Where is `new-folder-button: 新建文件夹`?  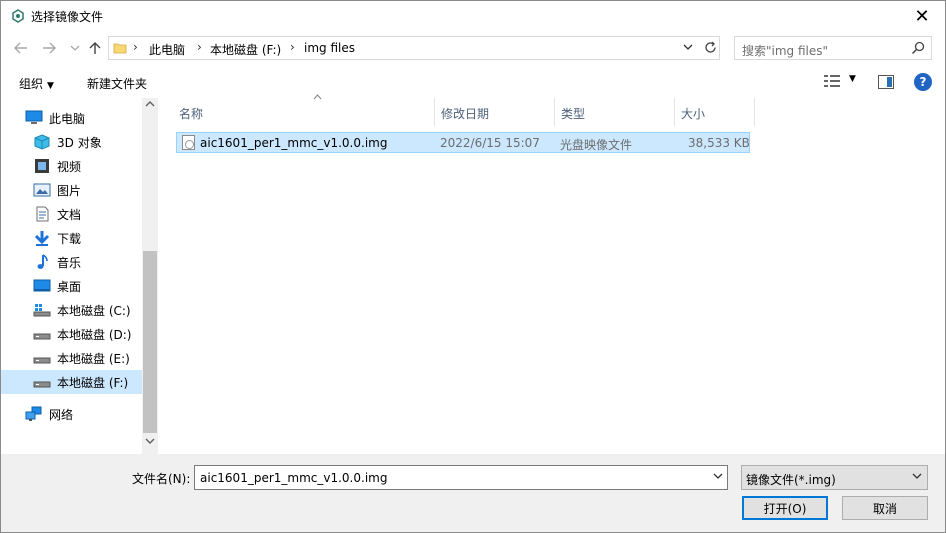
new-folder-button: 新建文件夹 is located at coordinates (117, 83).